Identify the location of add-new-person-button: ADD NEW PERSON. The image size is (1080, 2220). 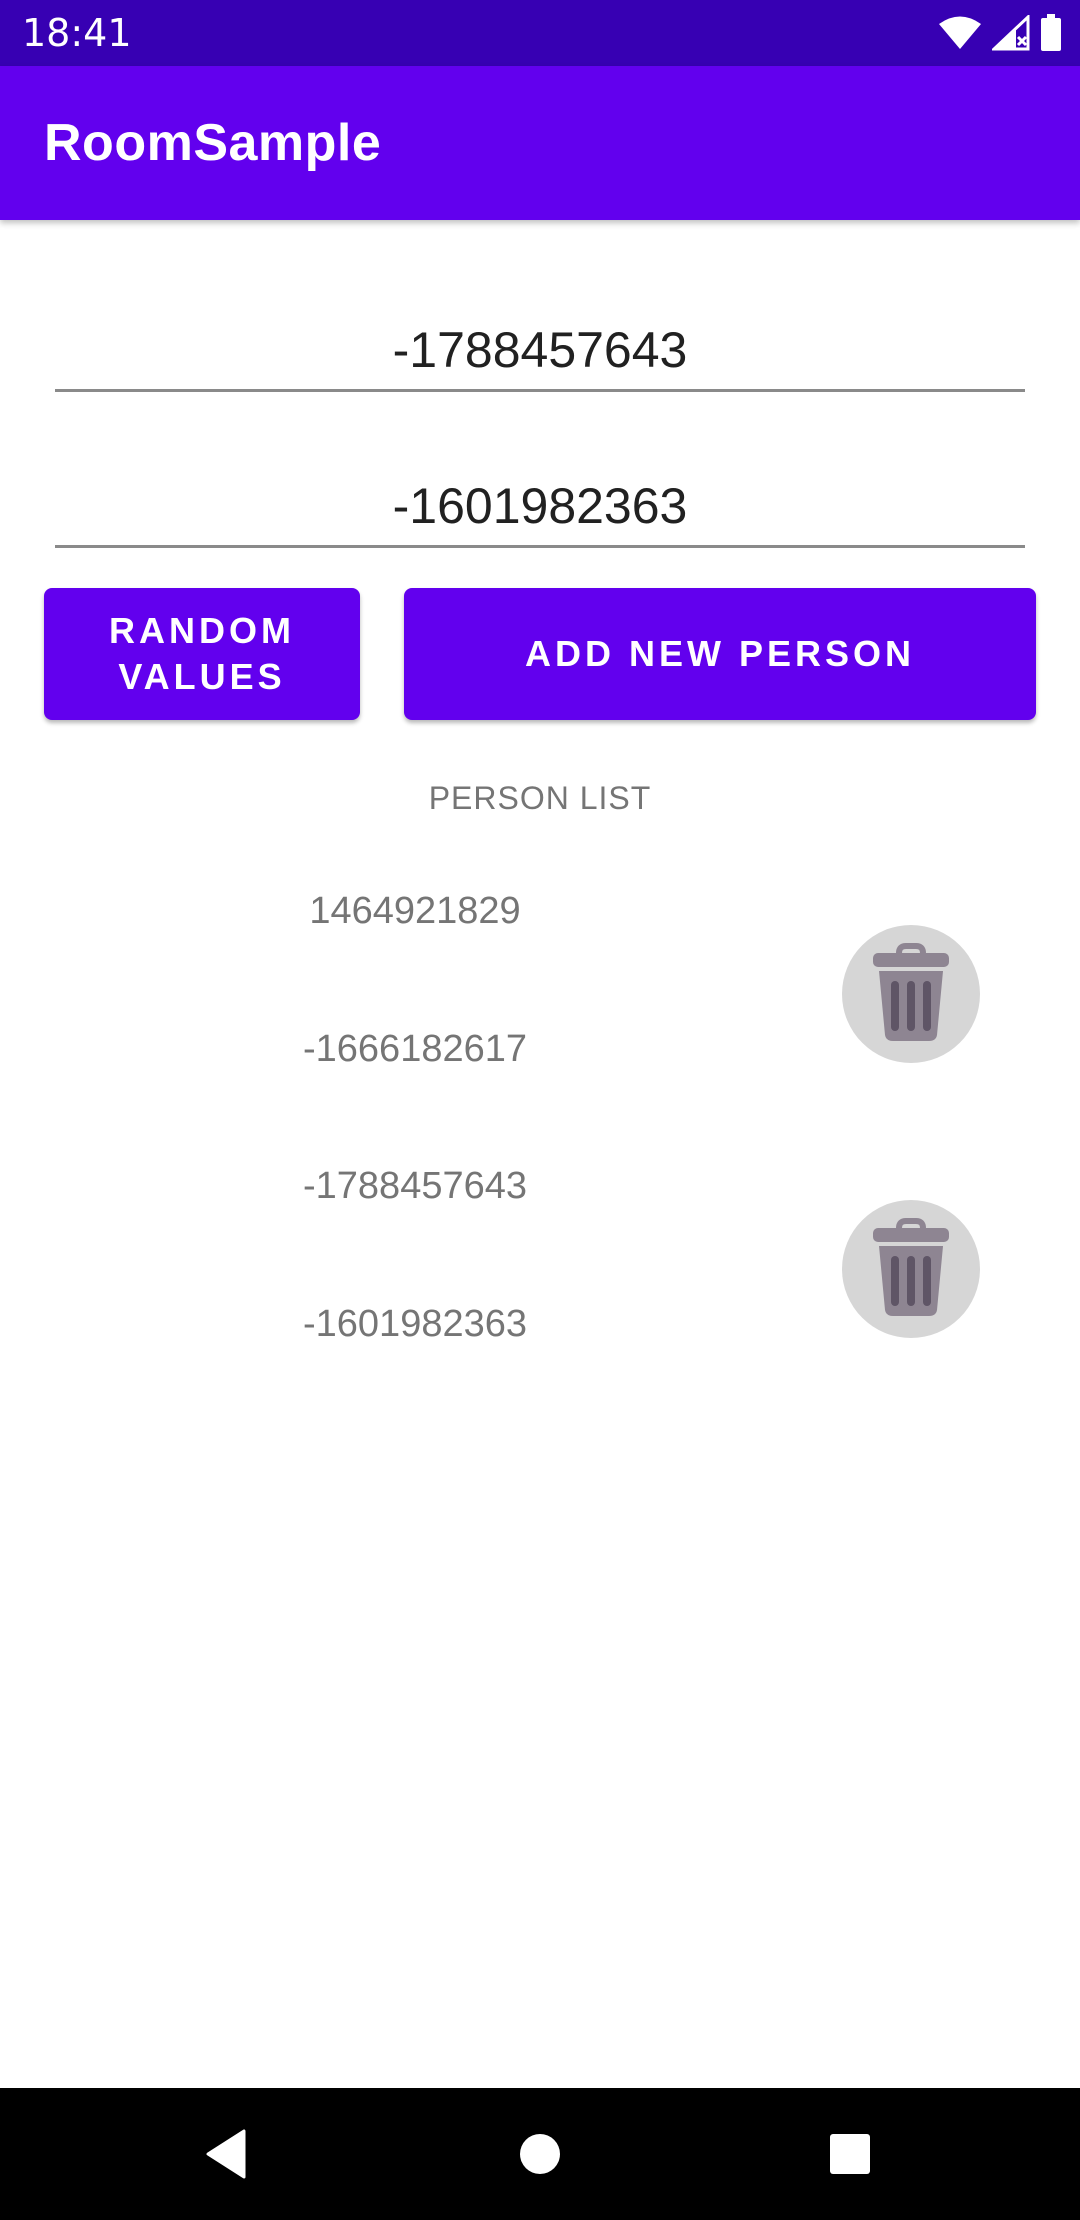
(720, 654).